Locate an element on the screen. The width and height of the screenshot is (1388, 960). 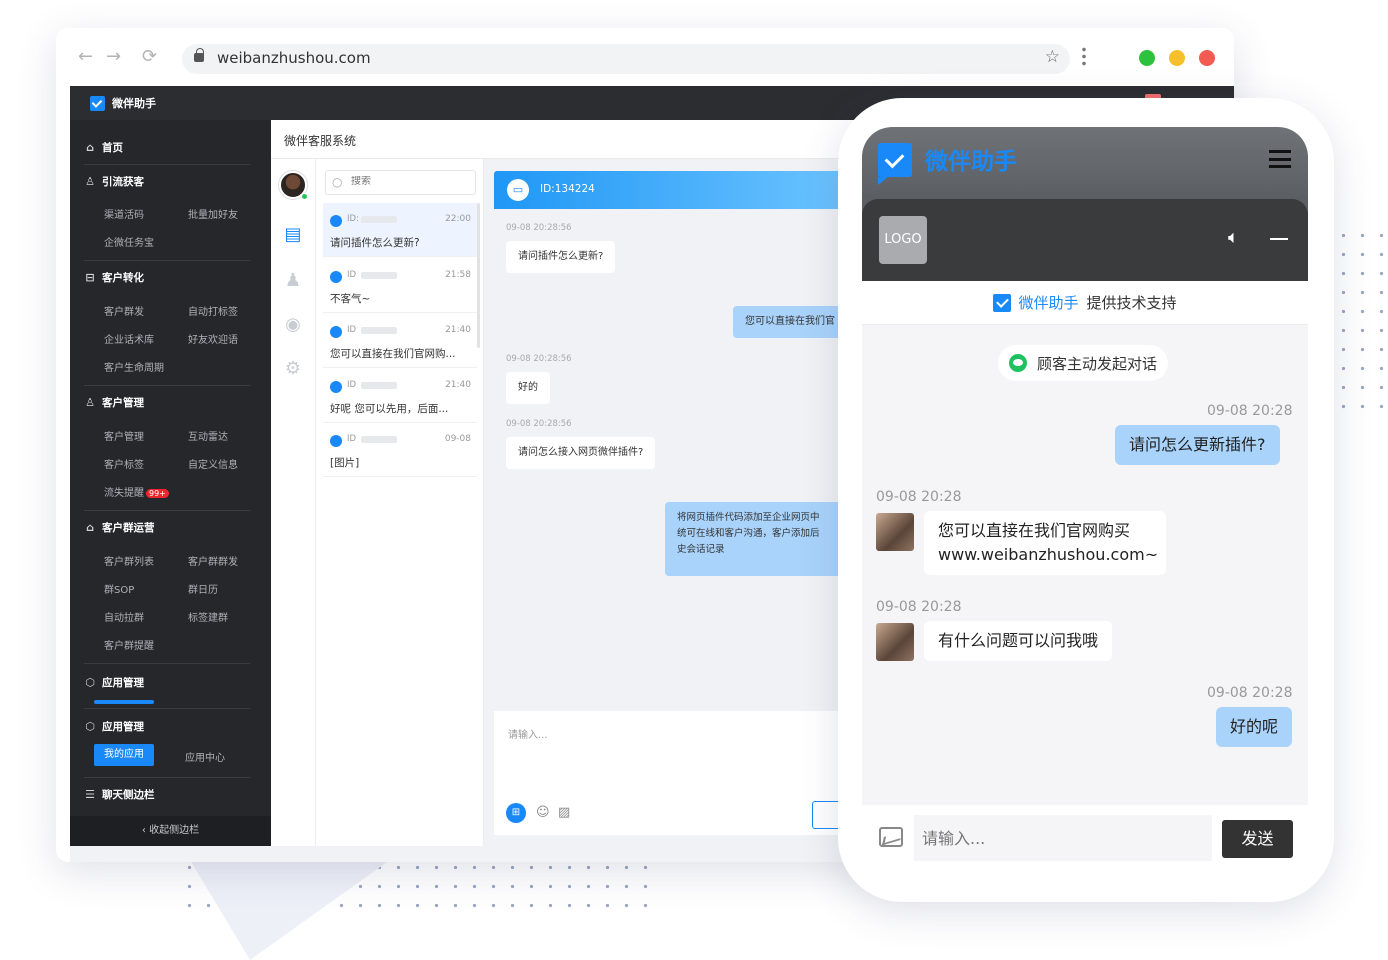
sidebar-sub-lifecycle: 客户生命周期 is located at coordinates (134, 366).